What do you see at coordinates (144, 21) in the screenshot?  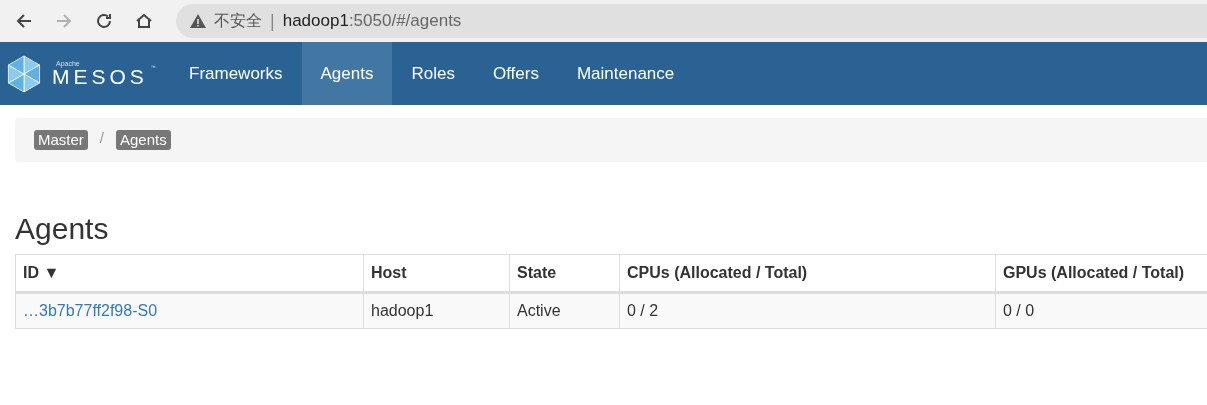 I see `home-icon` at bounding box center [144, 21].